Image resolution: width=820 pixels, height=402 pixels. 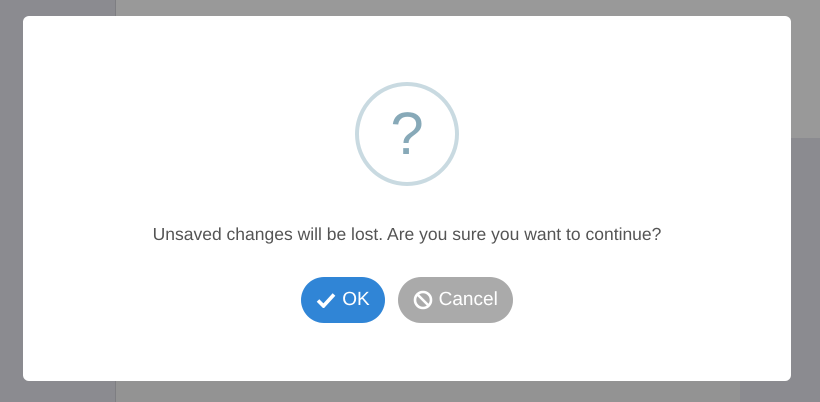 What do you see at coordinates (422, 300) in the screenshot?
I see `prohibited-icon` at bounding box center [422, 300].